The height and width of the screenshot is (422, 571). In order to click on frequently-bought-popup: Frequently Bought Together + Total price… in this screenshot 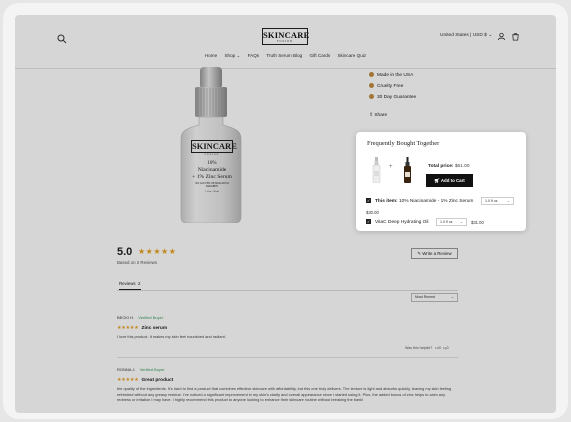, I will do `click(441, 181)`.